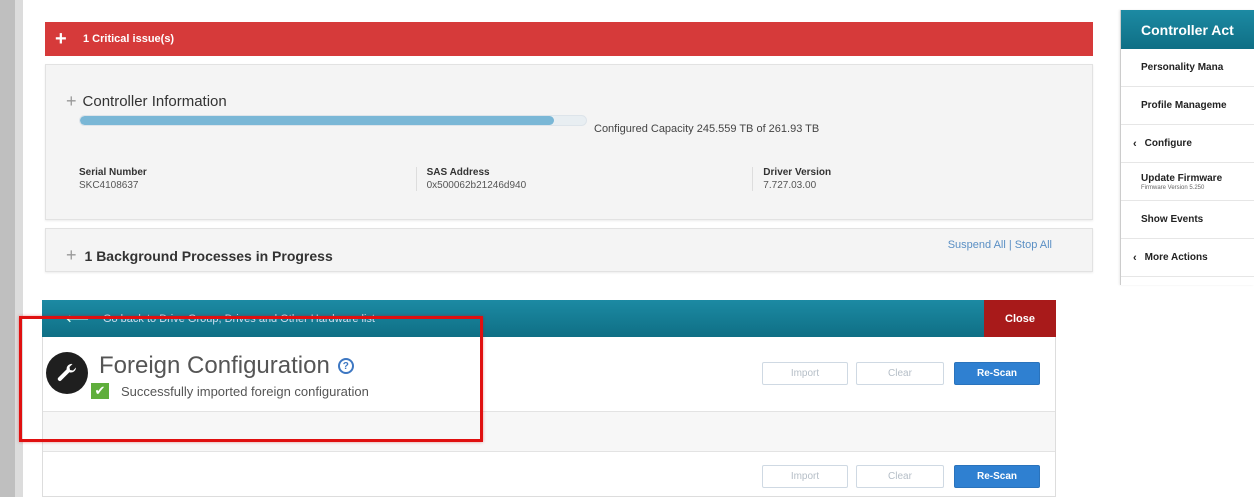 The height and width of the screenshot is (497, 1254). I want to click on sidebar-header: Controller Act, so click(1187, 29).